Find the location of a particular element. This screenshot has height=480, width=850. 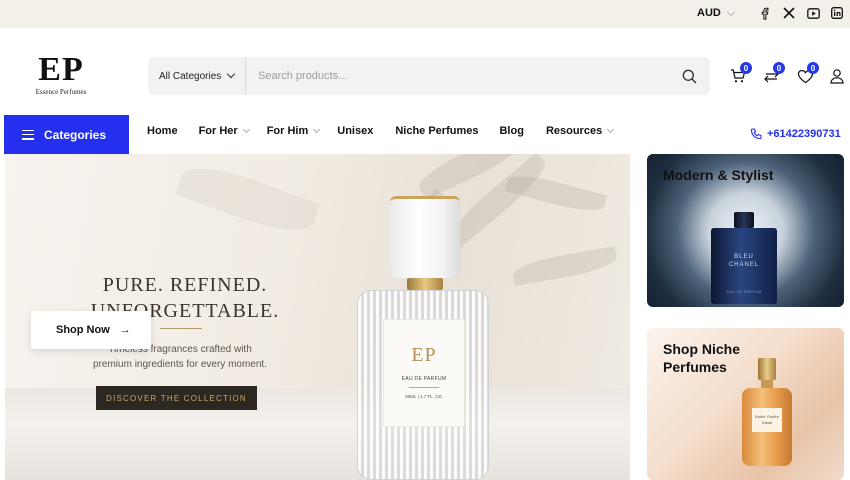

bottle-label-type: EAU DE PARFUM is located at coordinates (424, 379).